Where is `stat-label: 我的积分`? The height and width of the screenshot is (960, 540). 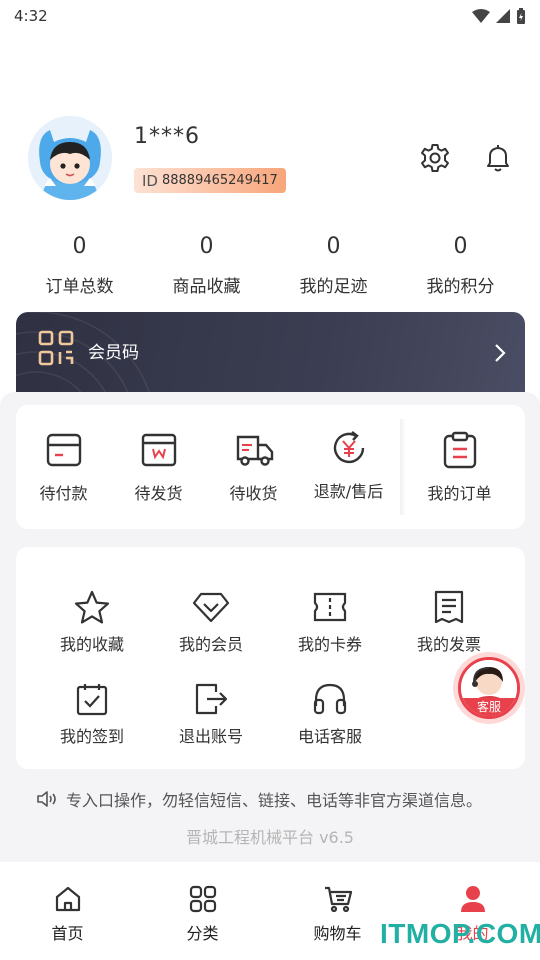
stat-label: 我的积分 is located at coordinates (460, 287).